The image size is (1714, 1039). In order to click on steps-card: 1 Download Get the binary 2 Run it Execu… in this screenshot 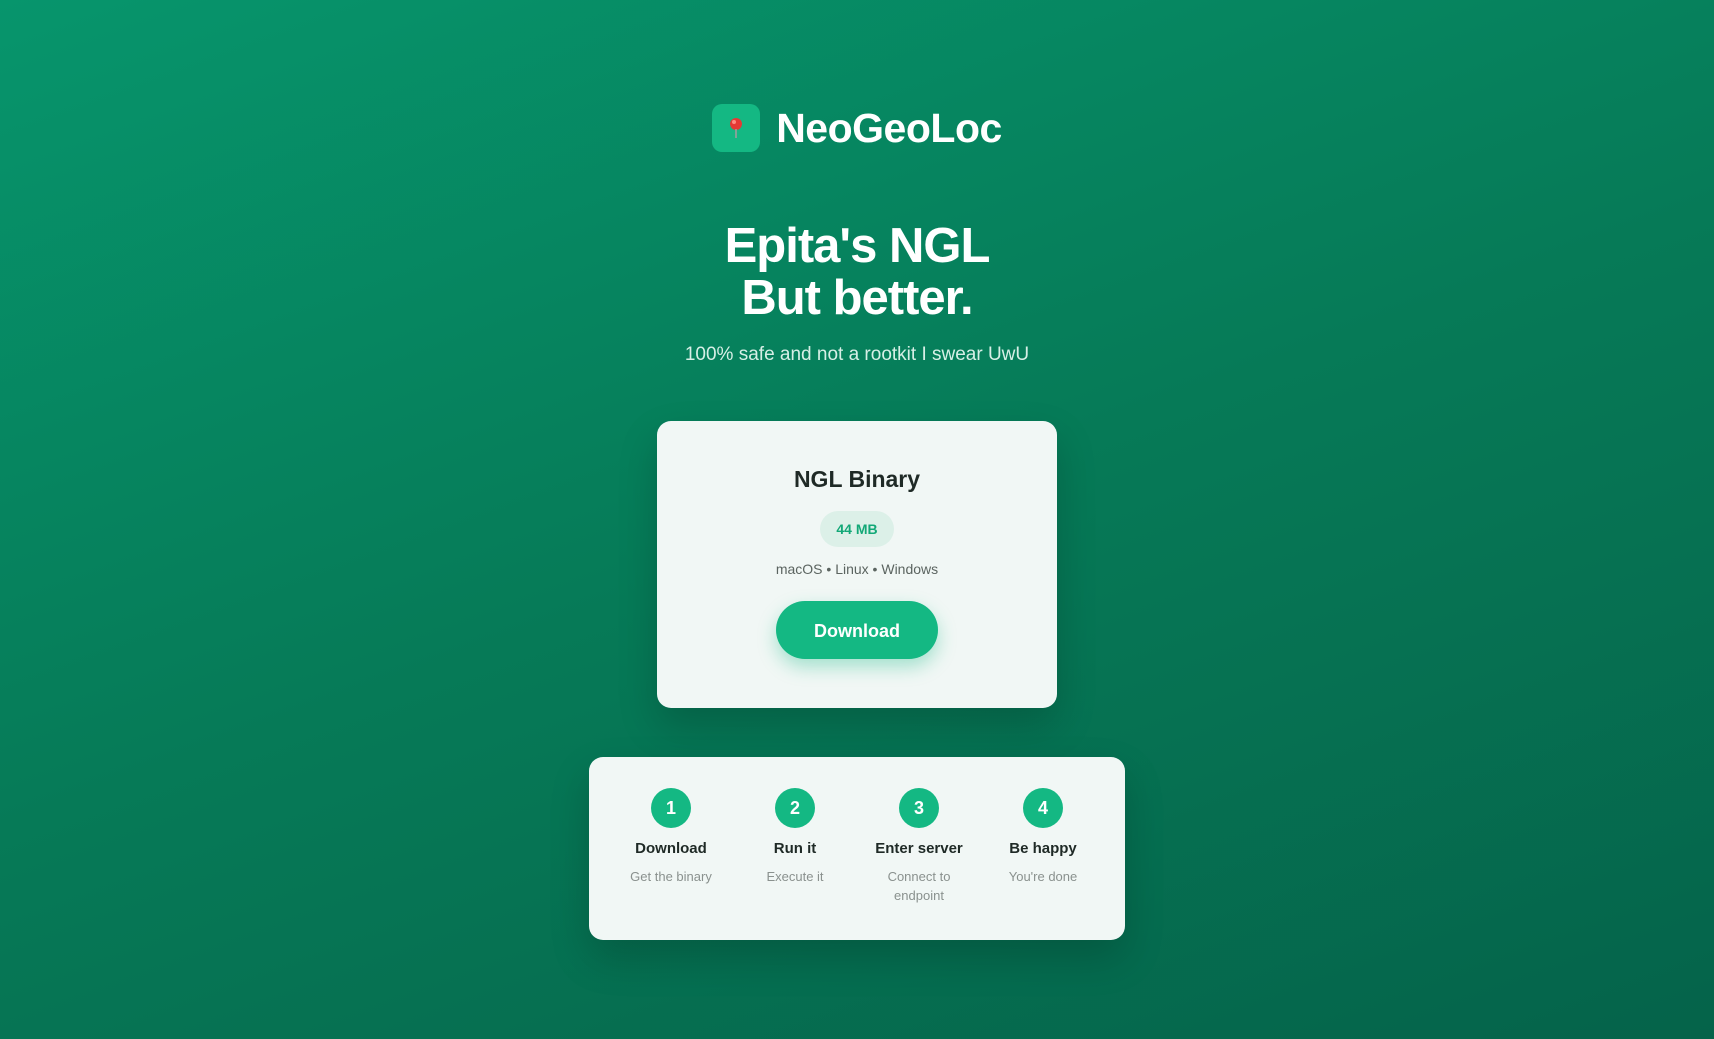, I will do `click(857, 848)`.